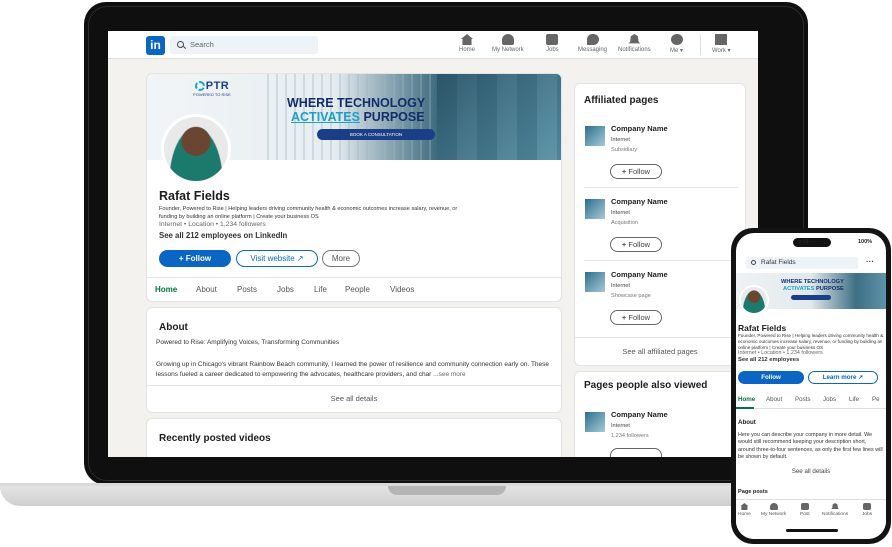  Describe the element at coordinates (402, 289) in the screenshot. I see `tab-videos: Videos` at that location.